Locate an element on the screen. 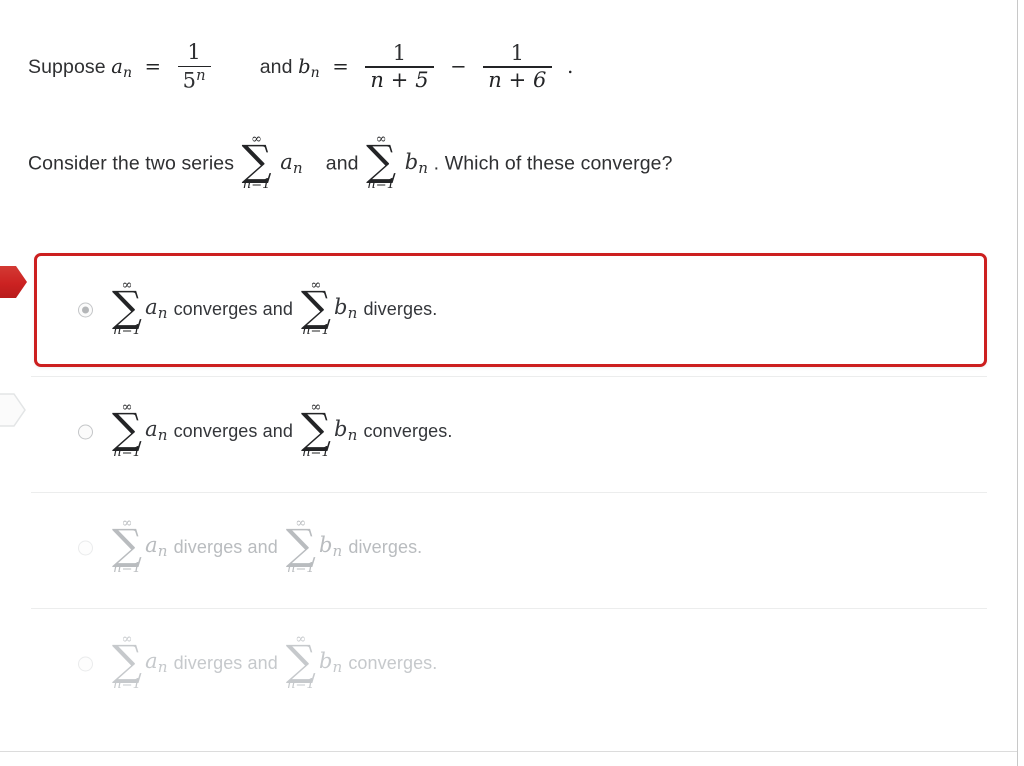 This screenshot has width=1024, height=766. answer-option-text: ∞ ∑ n=1 an converges and ∞ ∑ n=1 bn converges. is located at coordinates (284, 431).